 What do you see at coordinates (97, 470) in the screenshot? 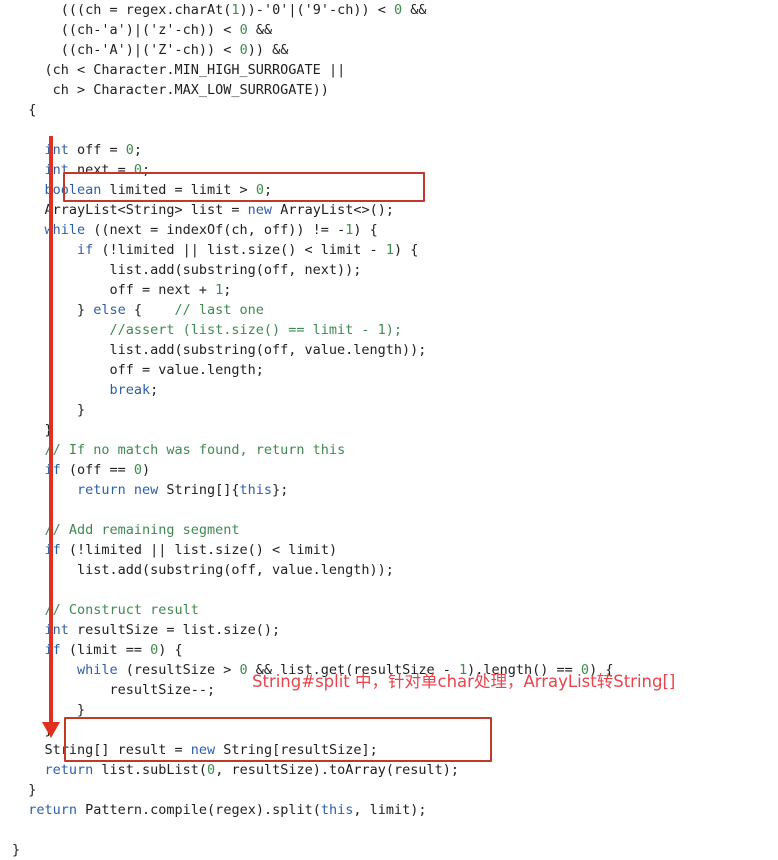
I see `code-token: (off ==` at bounding box center [97, 470].